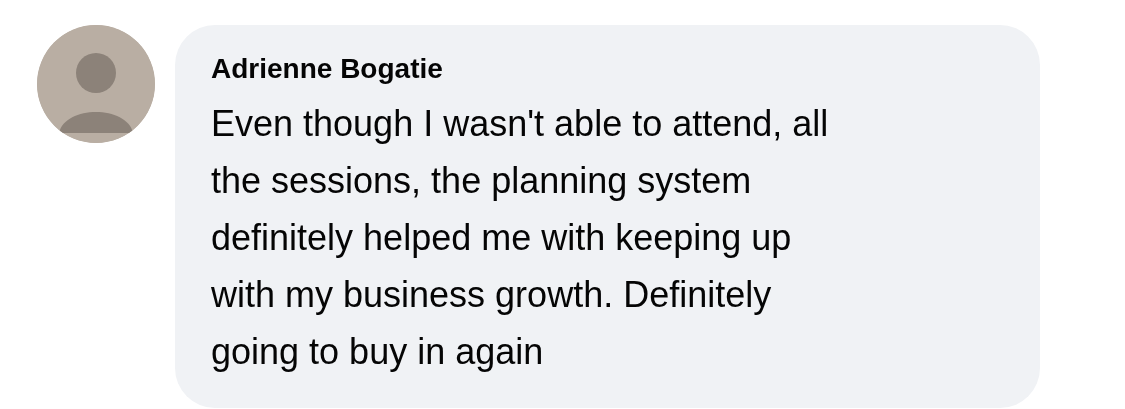 Image resolution: width=1125 pixels, height=409 pixels. What do you see at coordinates (96, 84) in the screenshot?
I see `avatar` at bounding box center [96, 84].